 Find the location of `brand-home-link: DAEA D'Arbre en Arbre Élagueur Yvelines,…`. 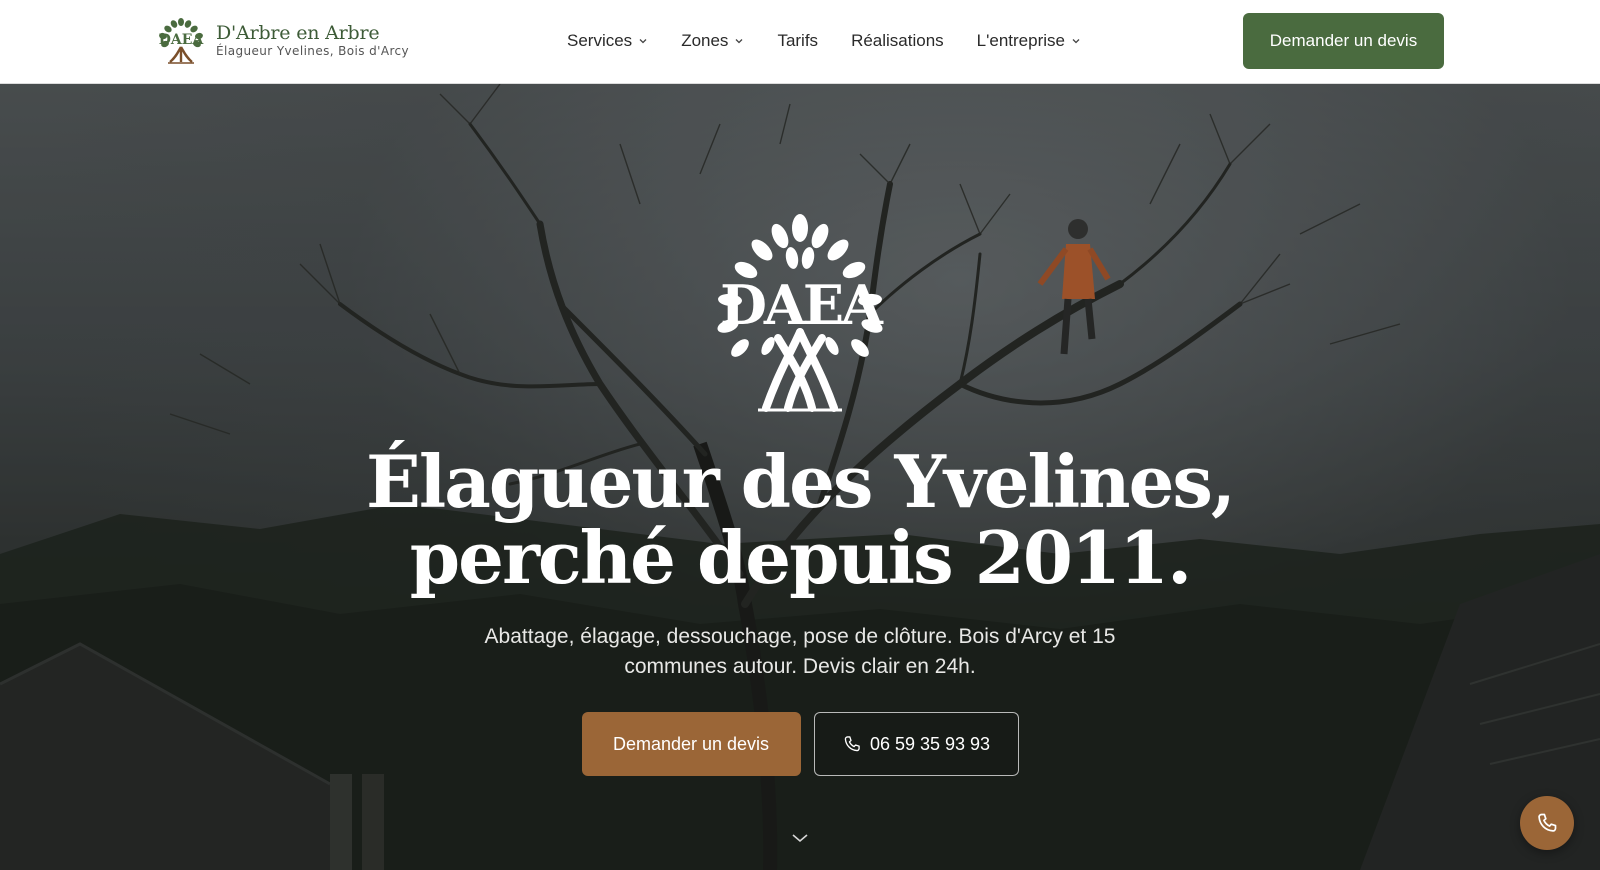

brand-home-link: DAEA D'Arbre en Arbre Élagueur Yvelines,… is located at coordinates (282, 40).